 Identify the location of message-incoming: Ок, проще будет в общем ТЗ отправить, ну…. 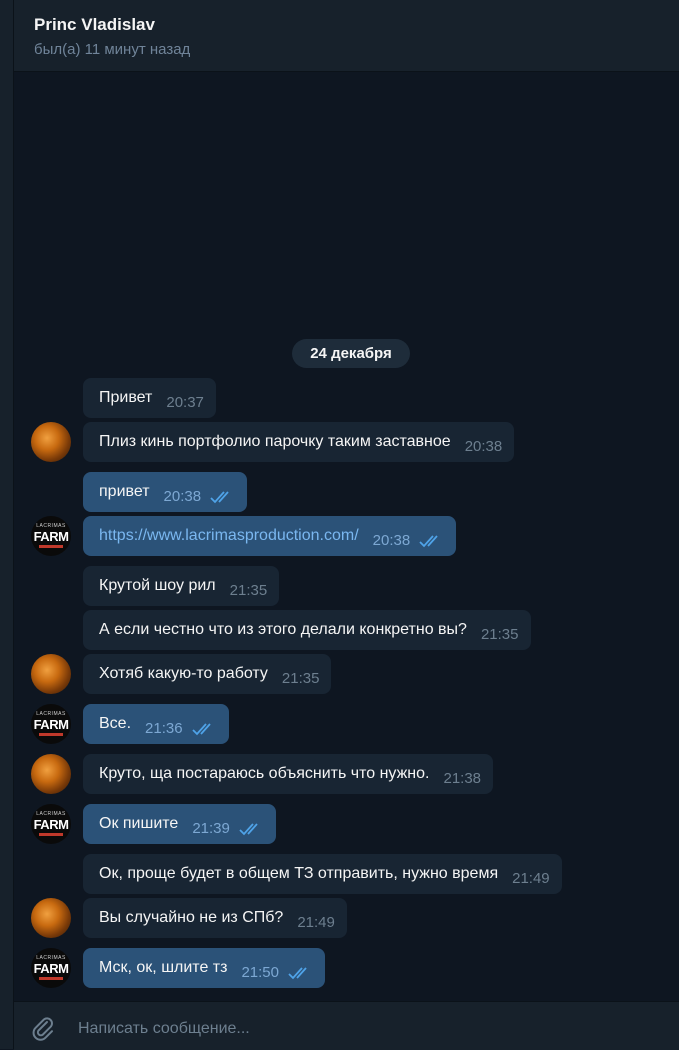
(322, 874).